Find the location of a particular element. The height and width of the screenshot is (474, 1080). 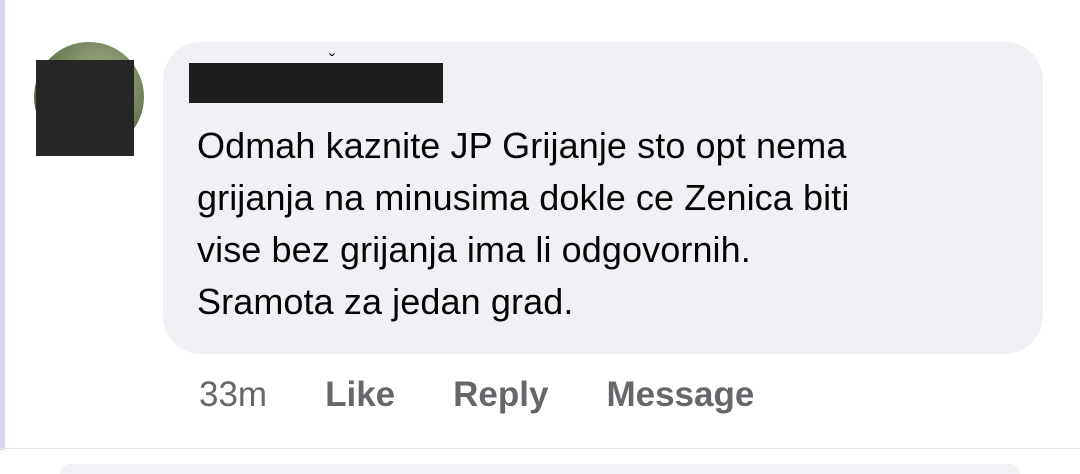

like-button: Like is located at coordinates (360, 395).